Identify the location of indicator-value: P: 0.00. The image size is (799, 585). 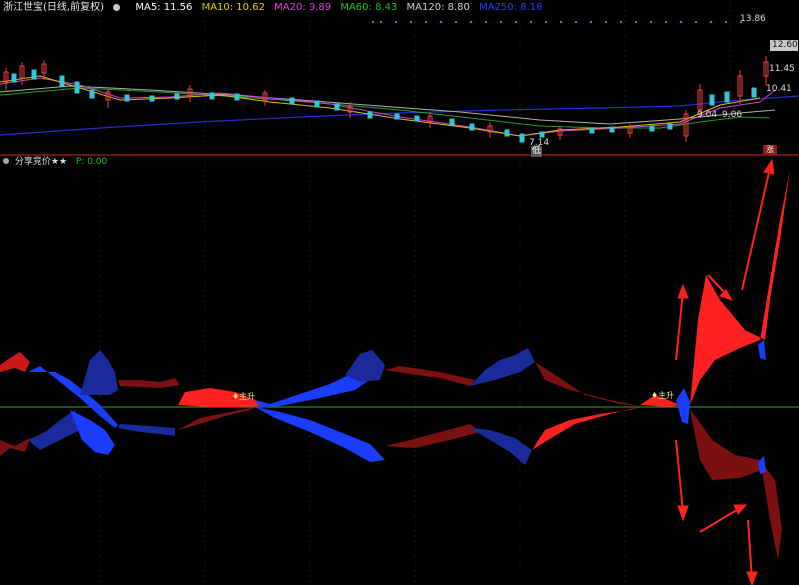
(91, 162).